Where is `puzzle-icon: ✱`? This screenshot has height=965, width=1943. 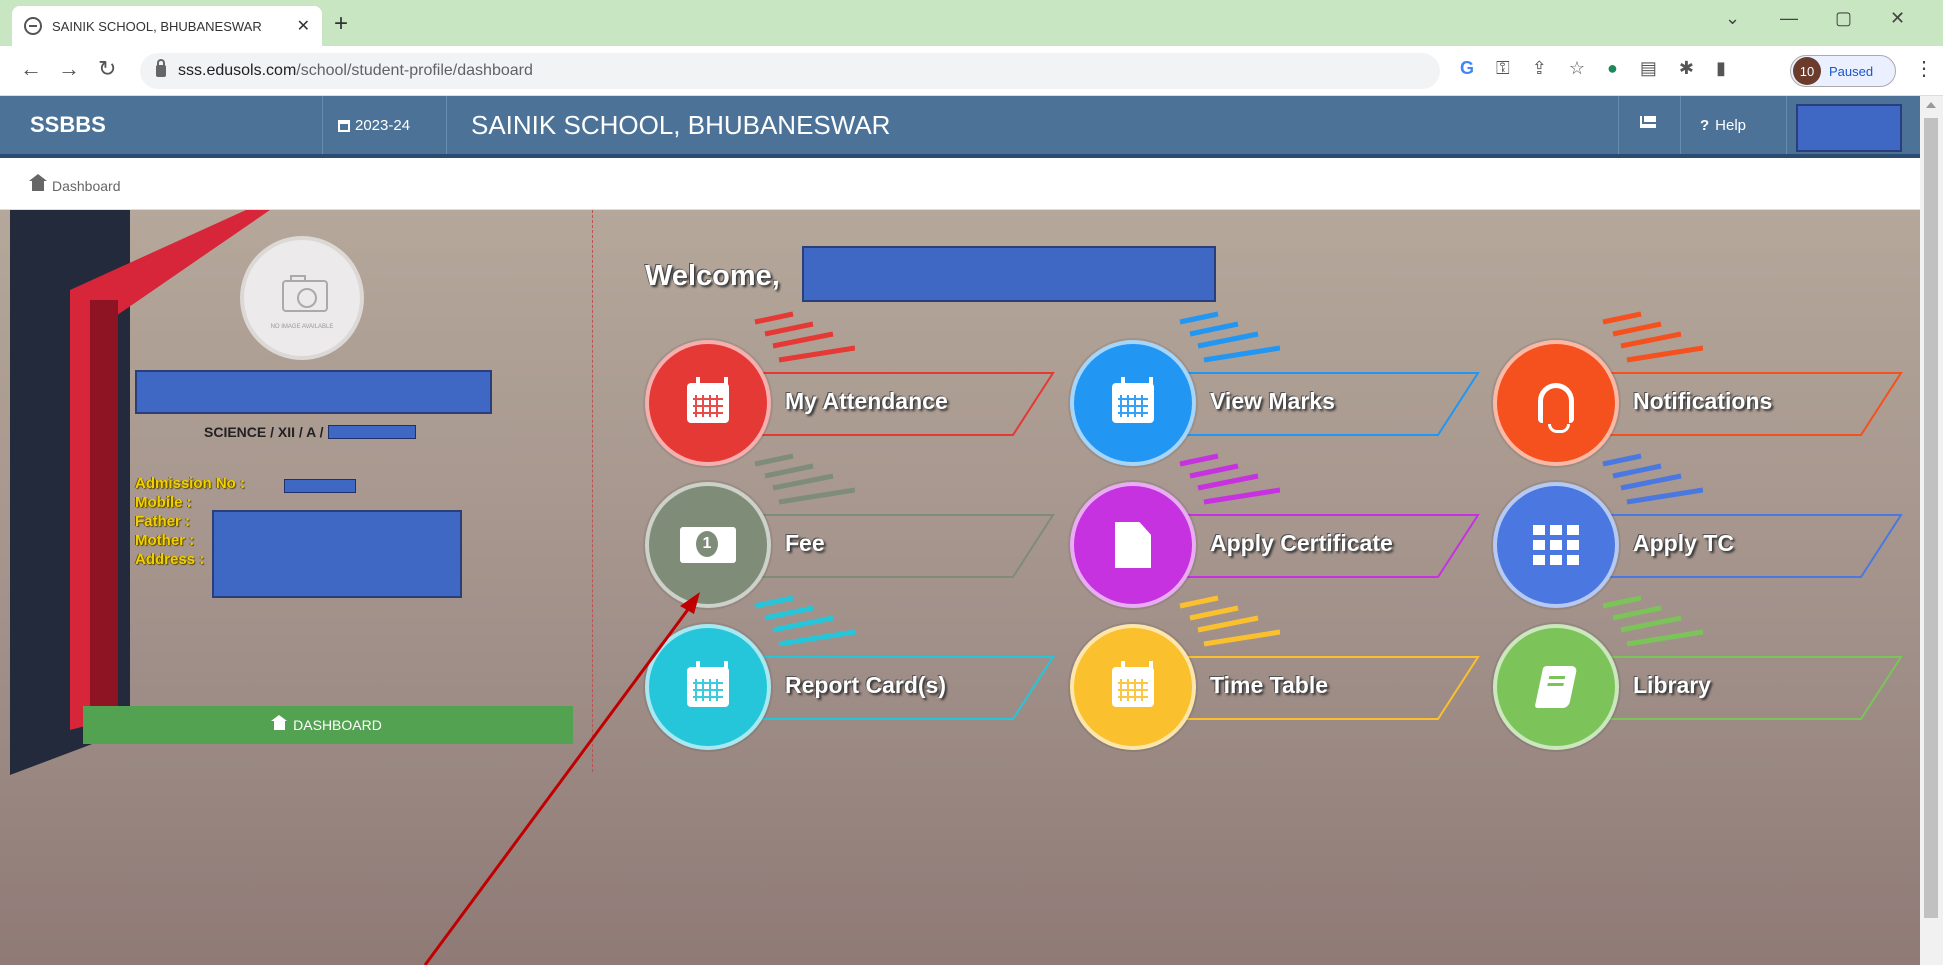 puzzle-icon: ✱ is located at coordinates (1686, 68).